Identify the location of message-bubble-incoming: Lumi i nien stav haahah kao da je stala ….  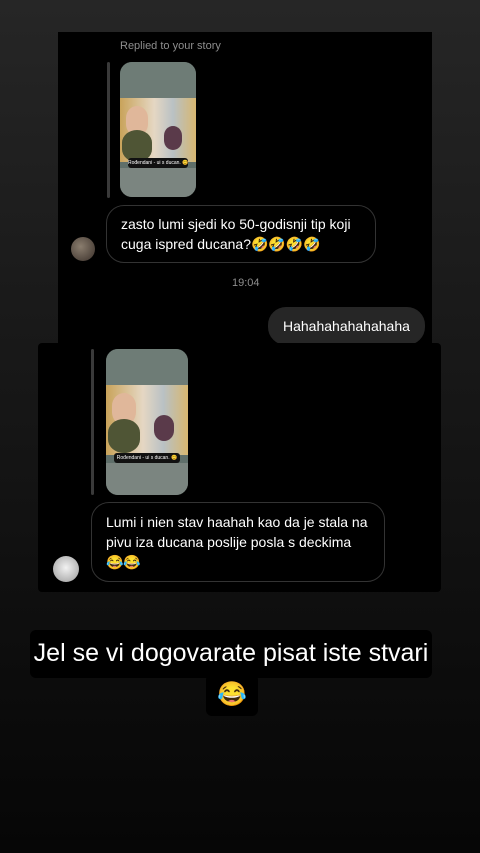
(238, 542).